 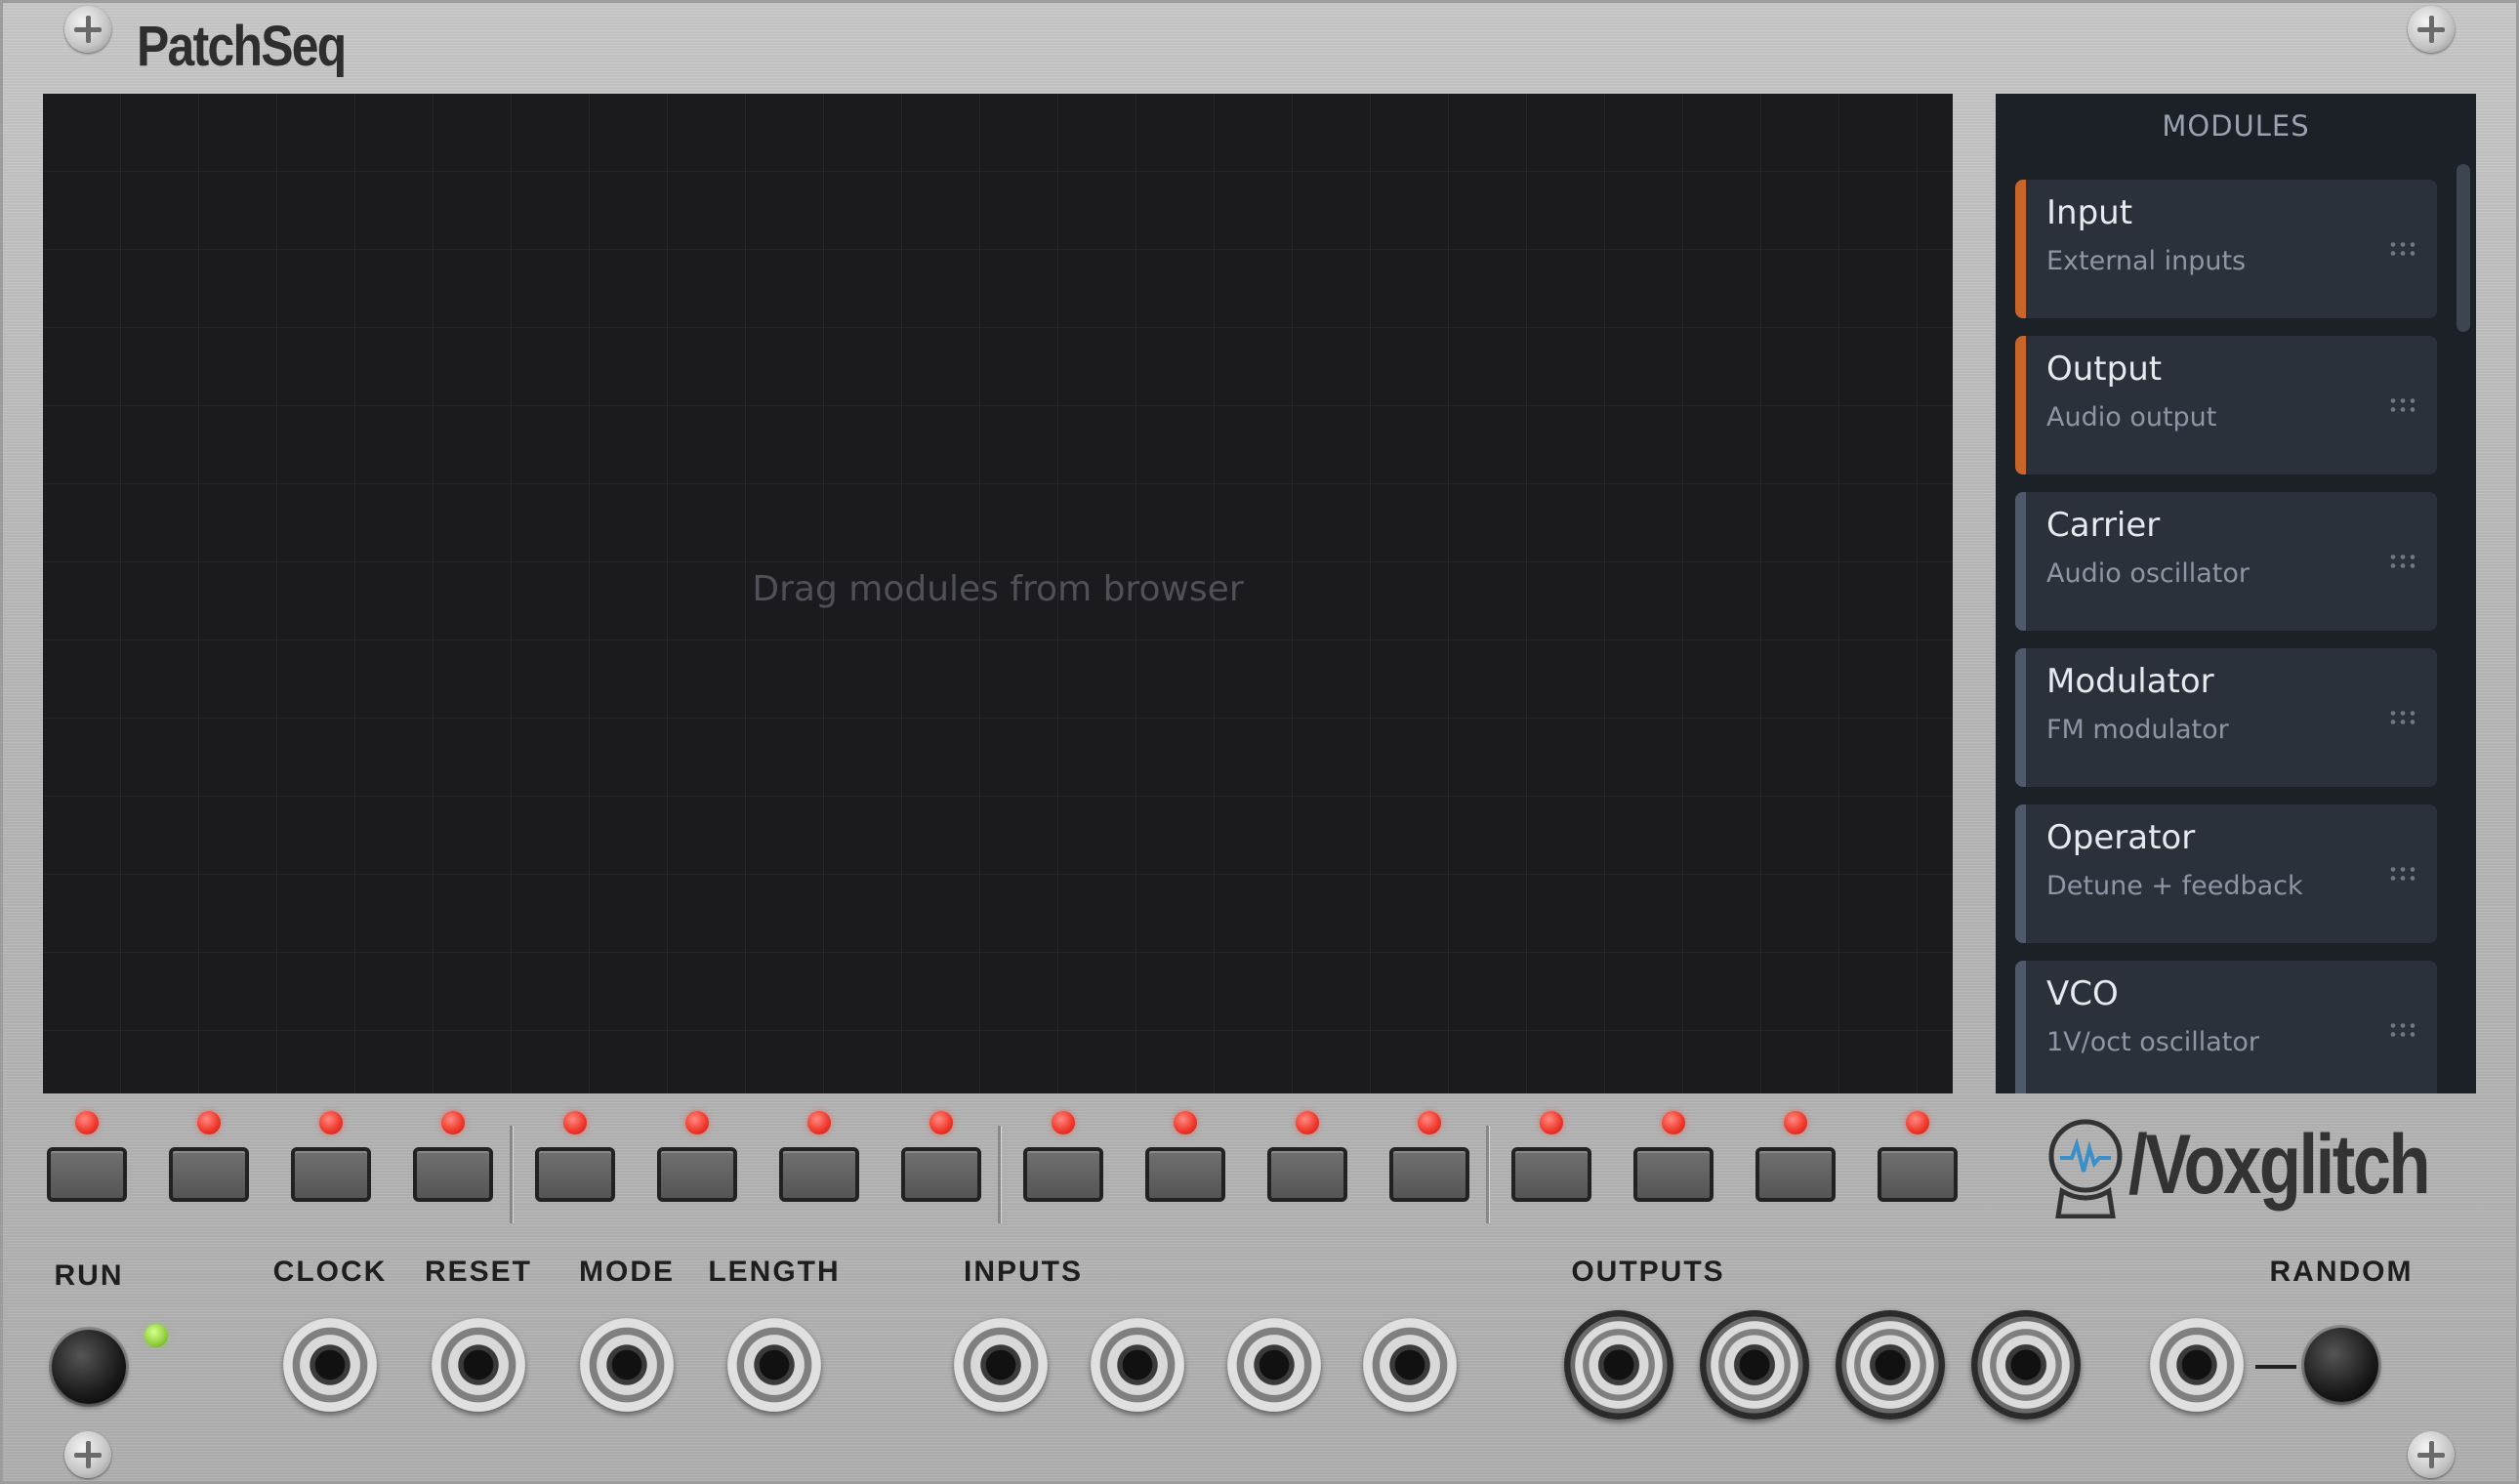 What do you see at coordinates (479, 1365) in the screenshot?
I see `reset-input-jack` at bounding box center [479, 1365].